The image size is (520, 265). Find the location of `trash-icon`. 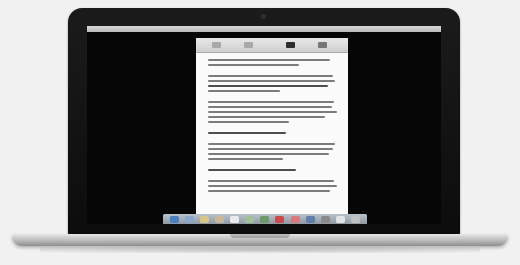

trash-icon is located at coordinates (355, 219).